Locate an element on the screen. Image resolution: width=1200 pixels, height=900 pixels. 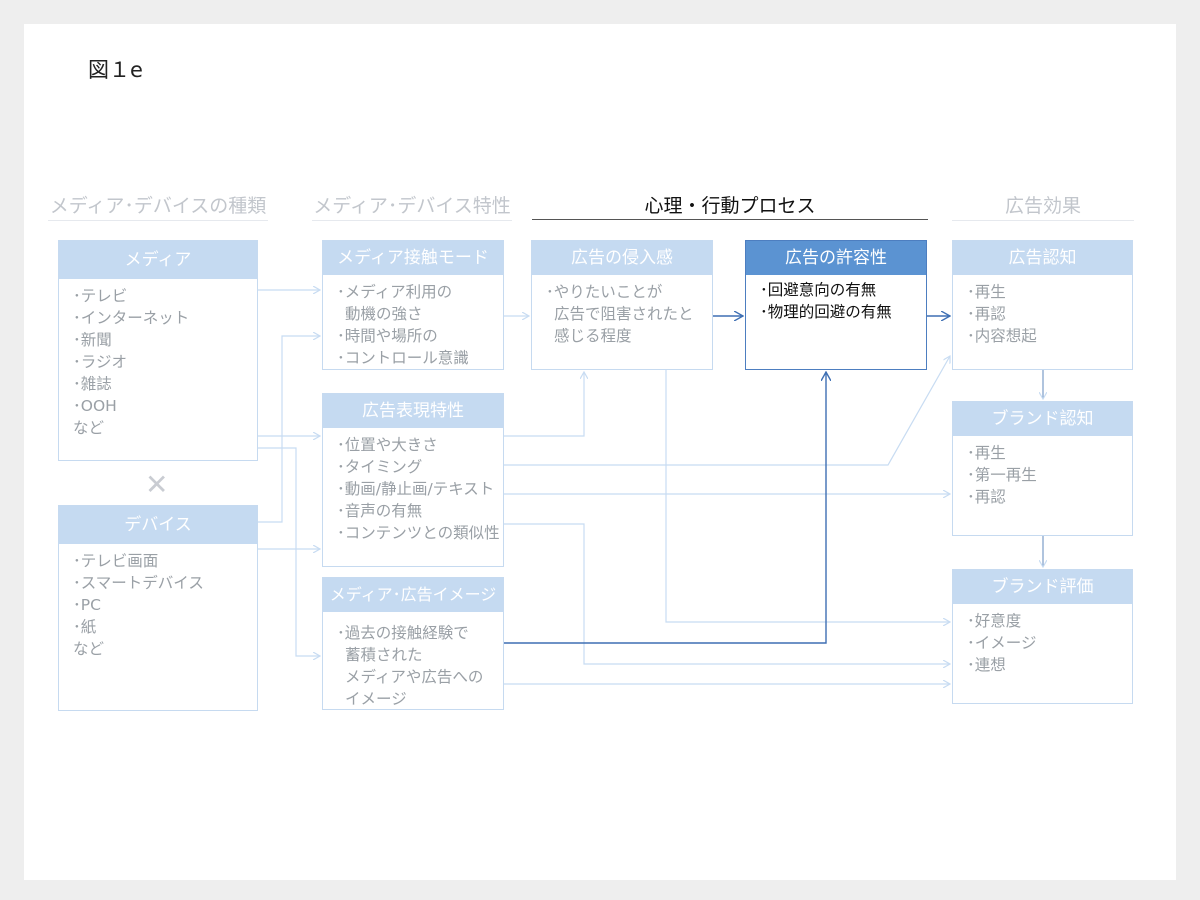
link-ad-expression-to-intrusiveness is located at coordinates (544, 404).